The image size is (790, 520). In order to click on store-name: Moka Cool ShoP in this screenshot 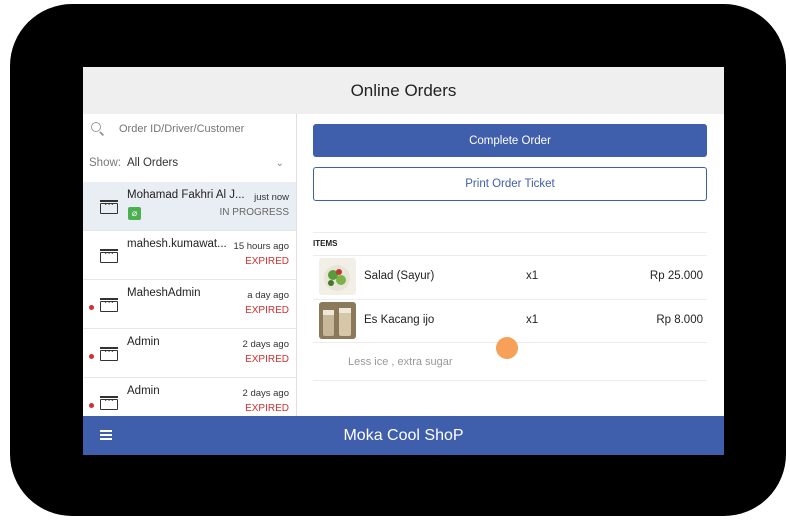, I will do `click(403, 435)`.